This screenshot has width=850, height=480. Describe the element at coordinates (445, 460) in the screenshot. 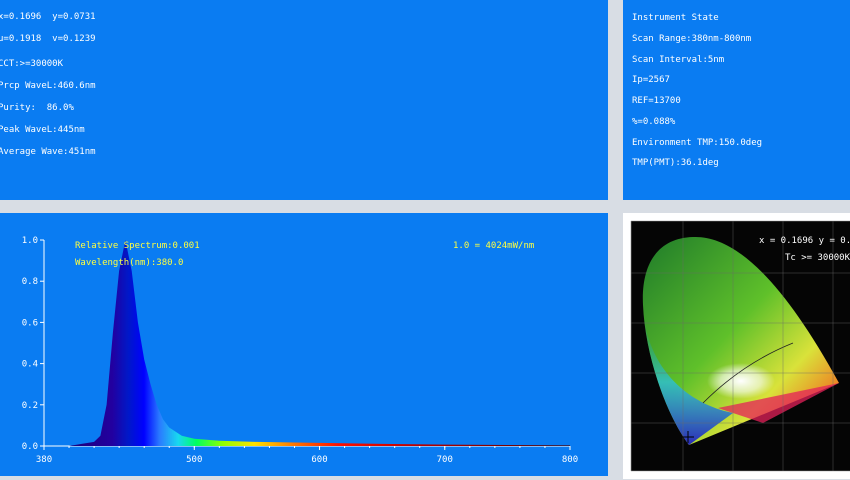

I see `x-tick-label: 700` at that location.